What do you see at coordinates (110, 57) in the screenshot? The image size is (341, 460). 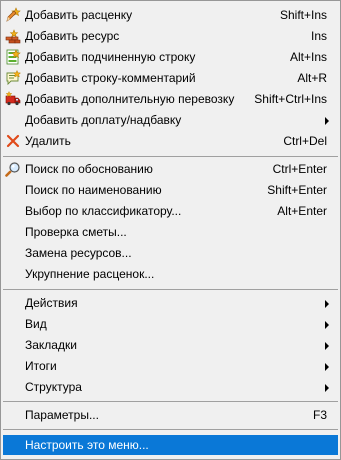 I see `menu-item-label: Добавить подчиненную строку` at bounding box center [110, 57].